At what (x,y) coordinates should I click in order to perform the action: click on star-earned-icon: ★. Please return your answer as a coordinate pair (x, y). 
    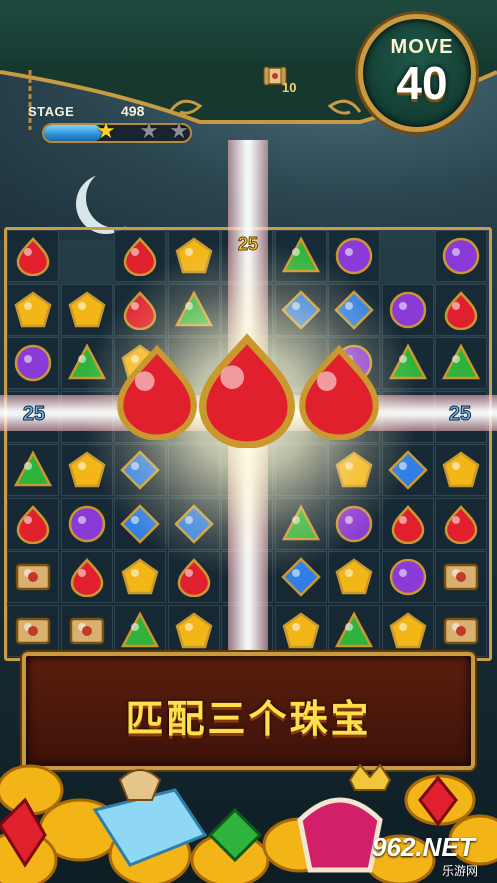
    Looking at the image, I should click on (106, 131).